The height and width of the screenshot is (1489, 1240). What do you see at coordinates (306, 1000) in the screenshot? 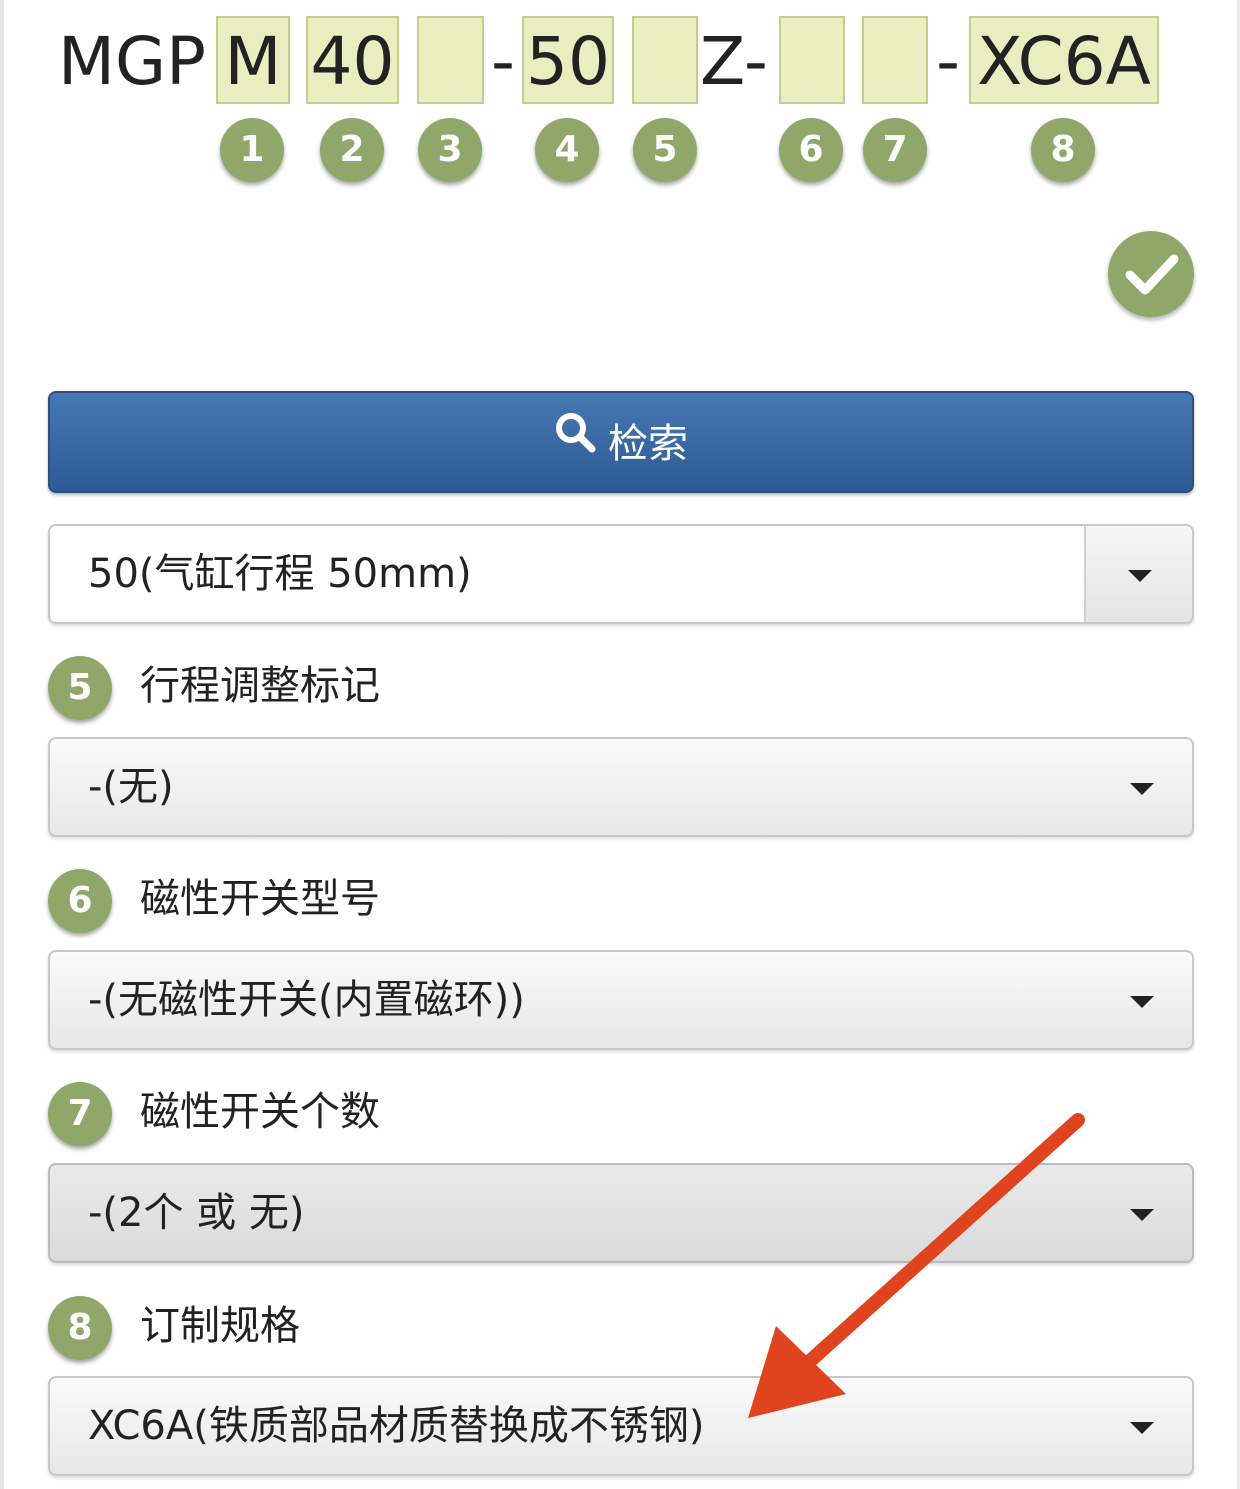
I see `switch-model-value: -(无磁性开关(内置磁环))` at bounding box center [306, 1000].